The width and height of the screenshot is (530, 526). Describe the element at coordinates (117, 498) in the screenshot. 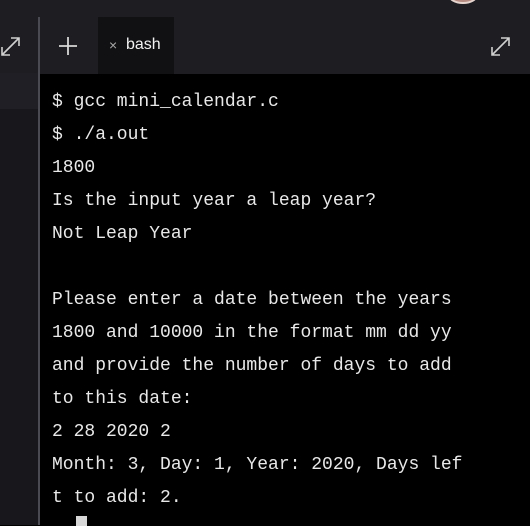

I see `terminal-line: t to add: 2.` at that location.